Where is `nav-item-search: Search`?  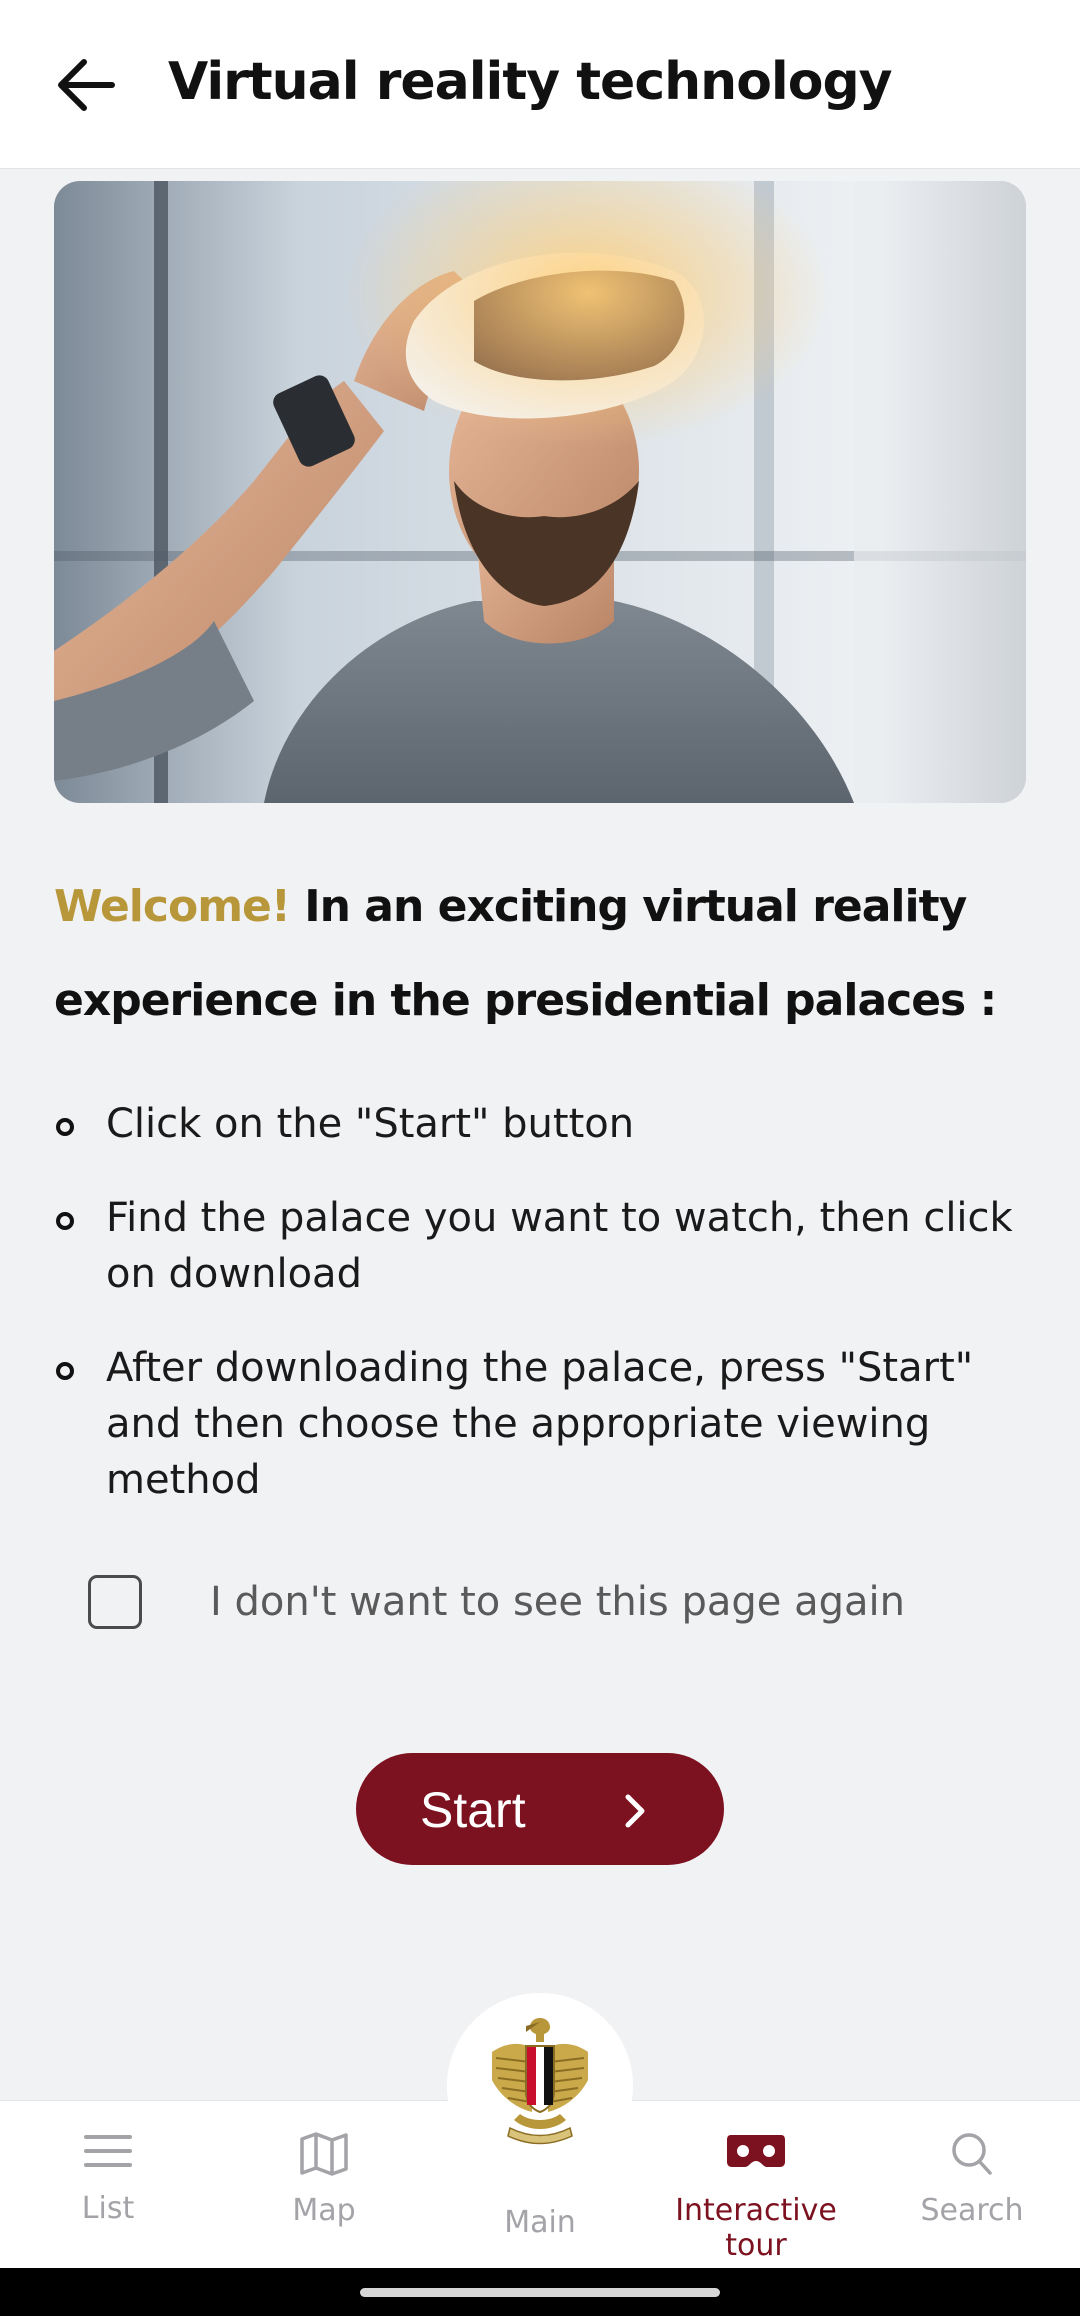 nav-item-search: Search is located at coordinates (972, 2185).